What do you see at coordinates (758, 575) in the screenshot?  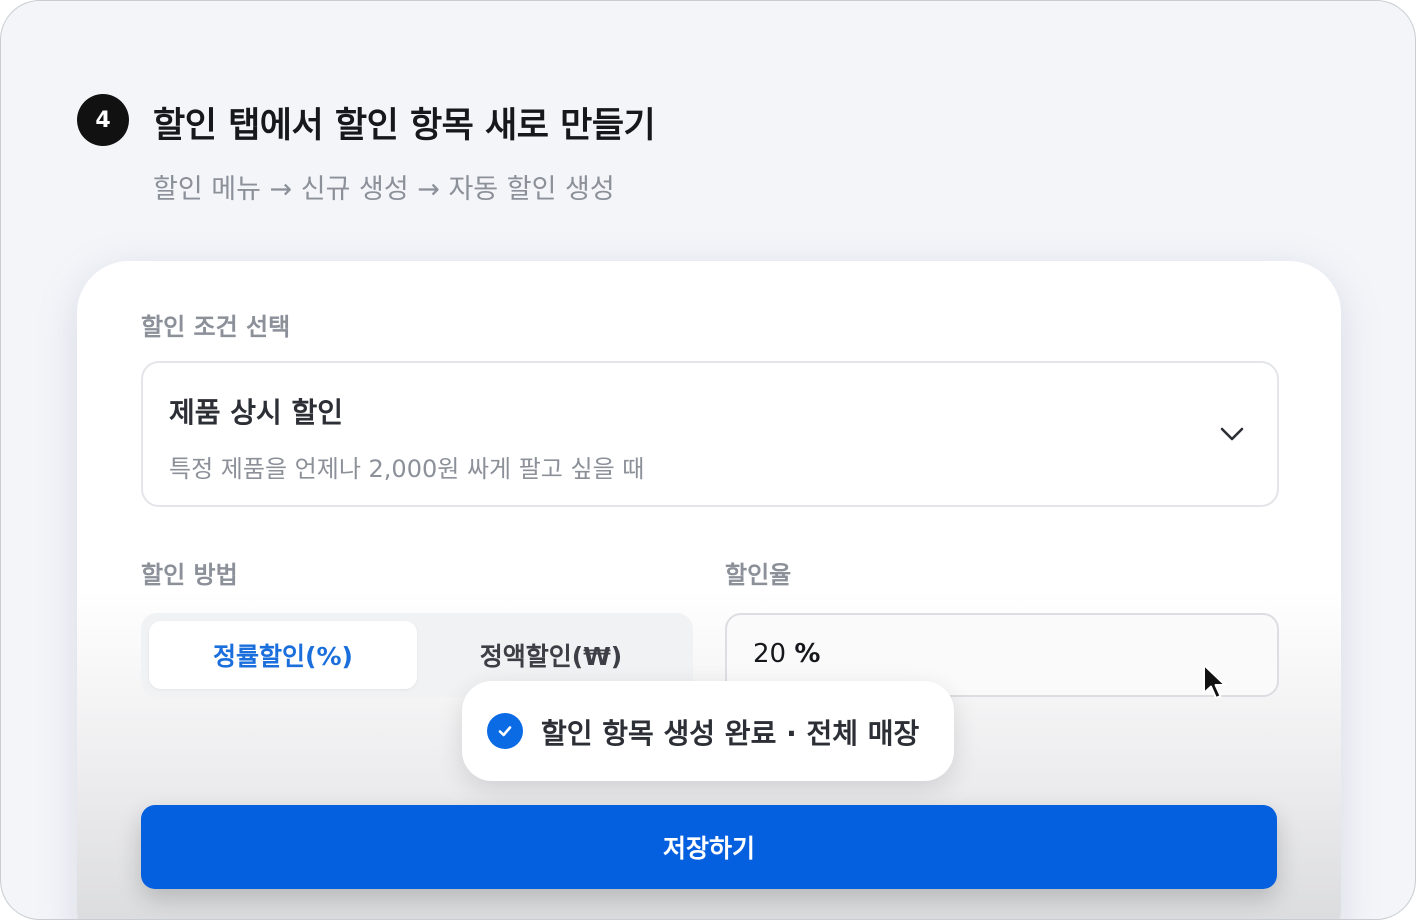 I see `rate-label: 할인율` at bounding box center [758, 575].